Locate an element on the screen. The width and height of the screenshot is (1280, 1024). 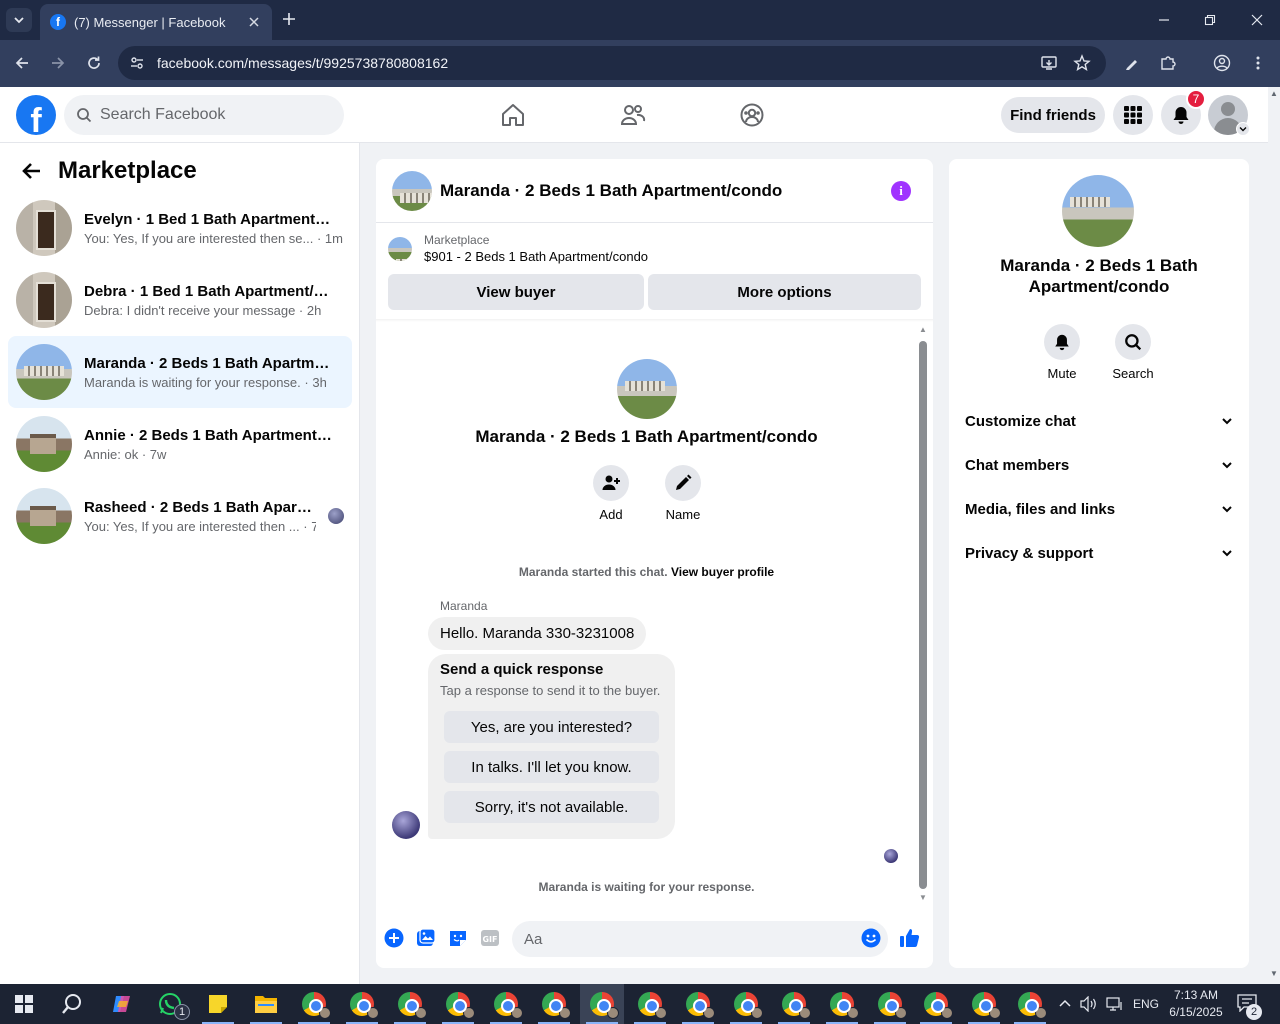
find-friends-button: Find friends is located at coordinates (1053, 115).